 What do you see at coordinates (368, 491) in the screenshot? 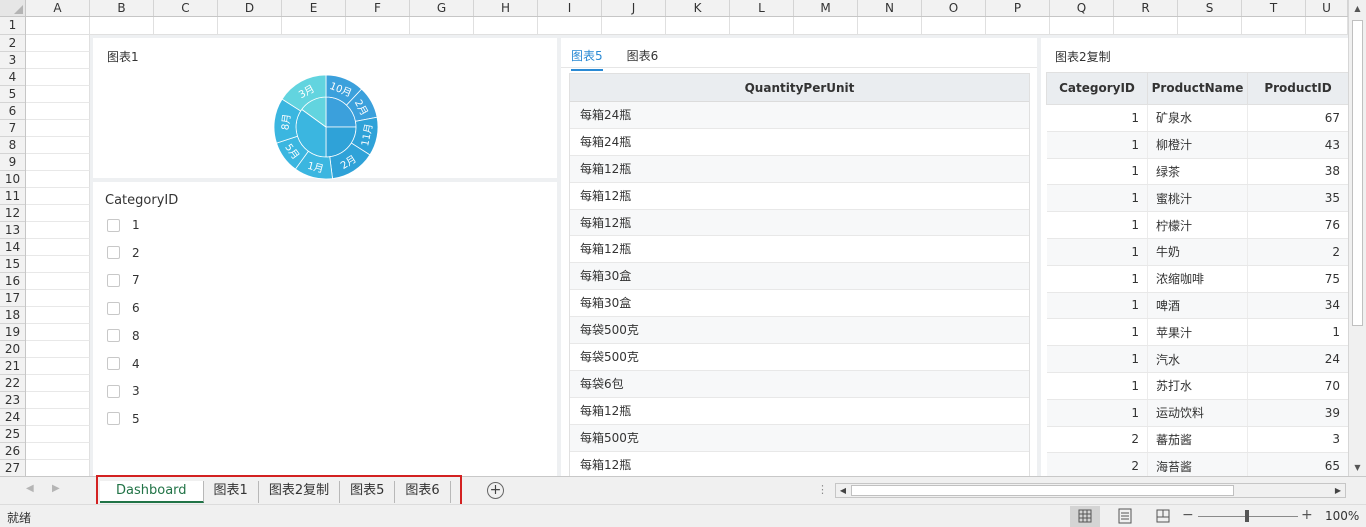
I see `sheet-tab: 图表5` at bounding box center [368, 491].